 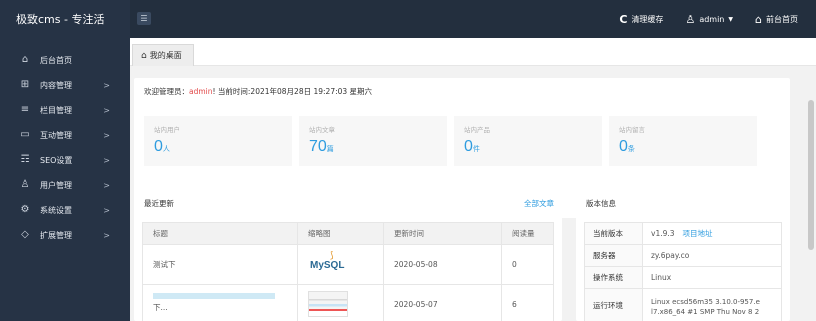 What do you see at coordinates (613, 304) in the screenshot?
I see `version-key: 运行环境` at bounding box center [613, 304].